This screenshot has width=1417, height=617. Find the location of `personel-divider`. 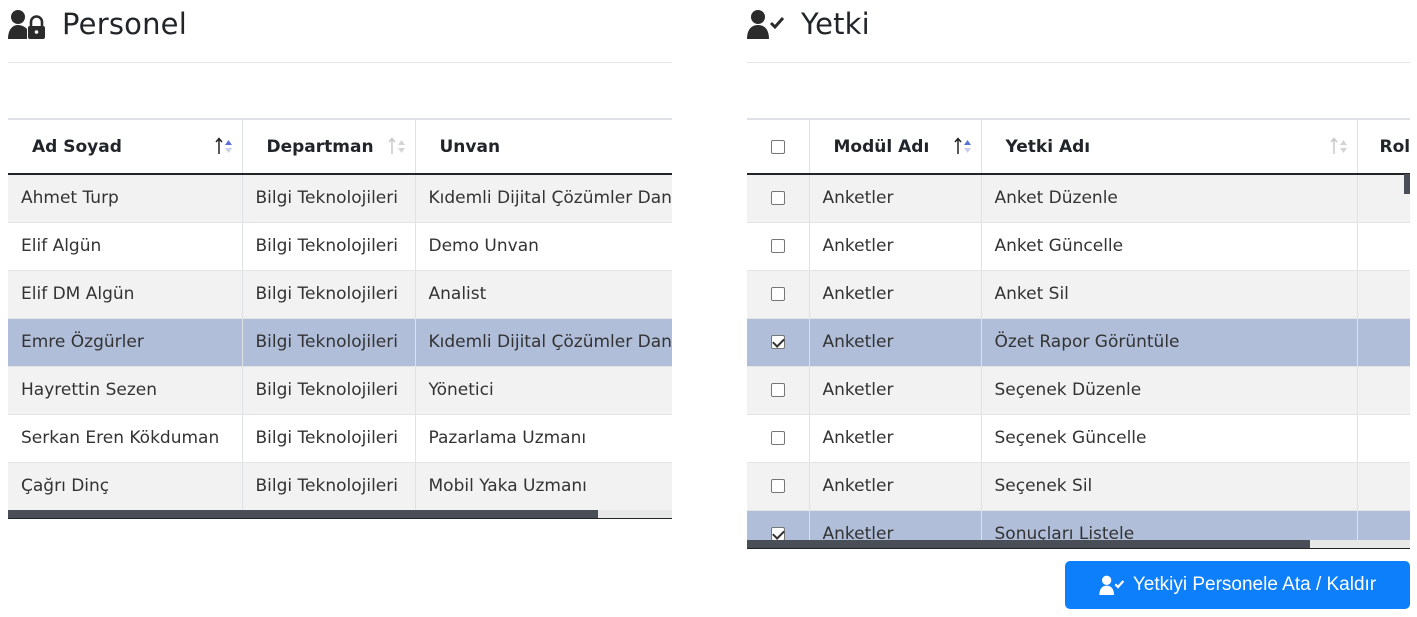

personel-divider is located at coordinates (340, 62).